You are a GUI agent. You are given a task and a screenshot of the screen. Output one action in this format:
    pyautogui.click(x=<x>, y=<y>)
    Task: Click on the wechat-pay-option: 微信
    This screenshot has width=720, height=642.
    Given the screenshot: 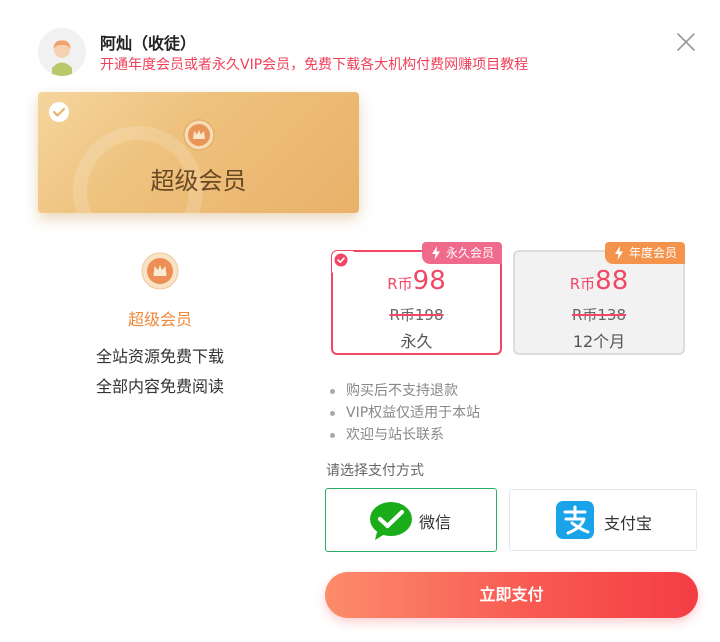 What is the action you would take?
    pyautogui.click(x=411, y=520)
    